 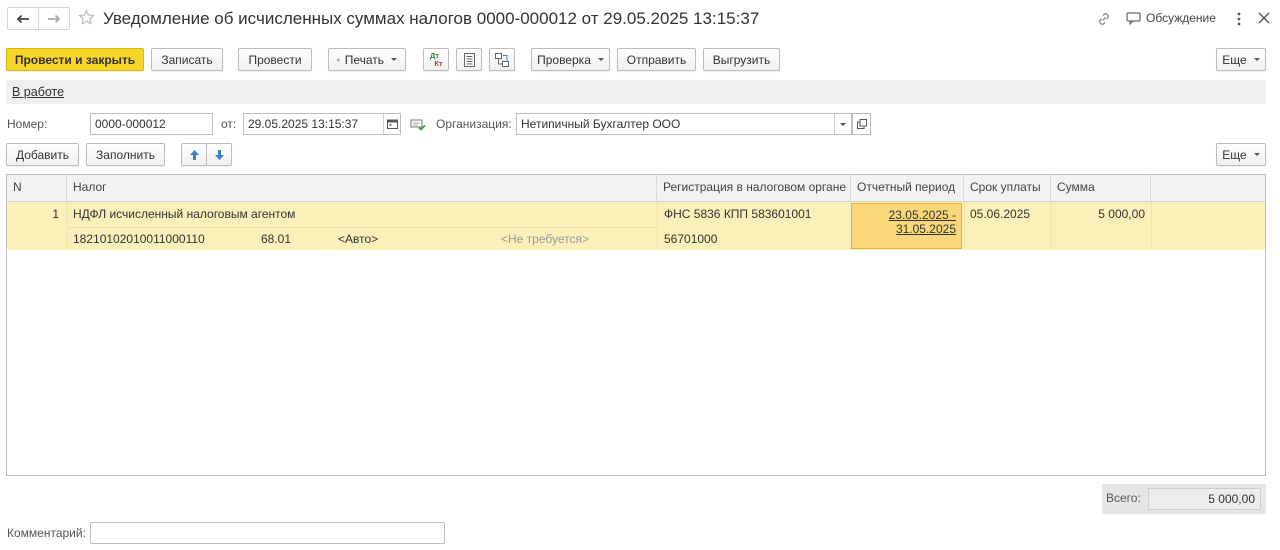 I want to click on edit-with-check-icon, so click(x=418, y=125).